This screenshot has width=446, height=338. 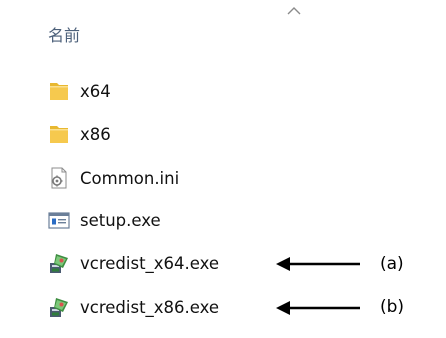 I want to click on file-item-vcredist-x86: vcredist_x86.exe, so click(x=178, y=307).